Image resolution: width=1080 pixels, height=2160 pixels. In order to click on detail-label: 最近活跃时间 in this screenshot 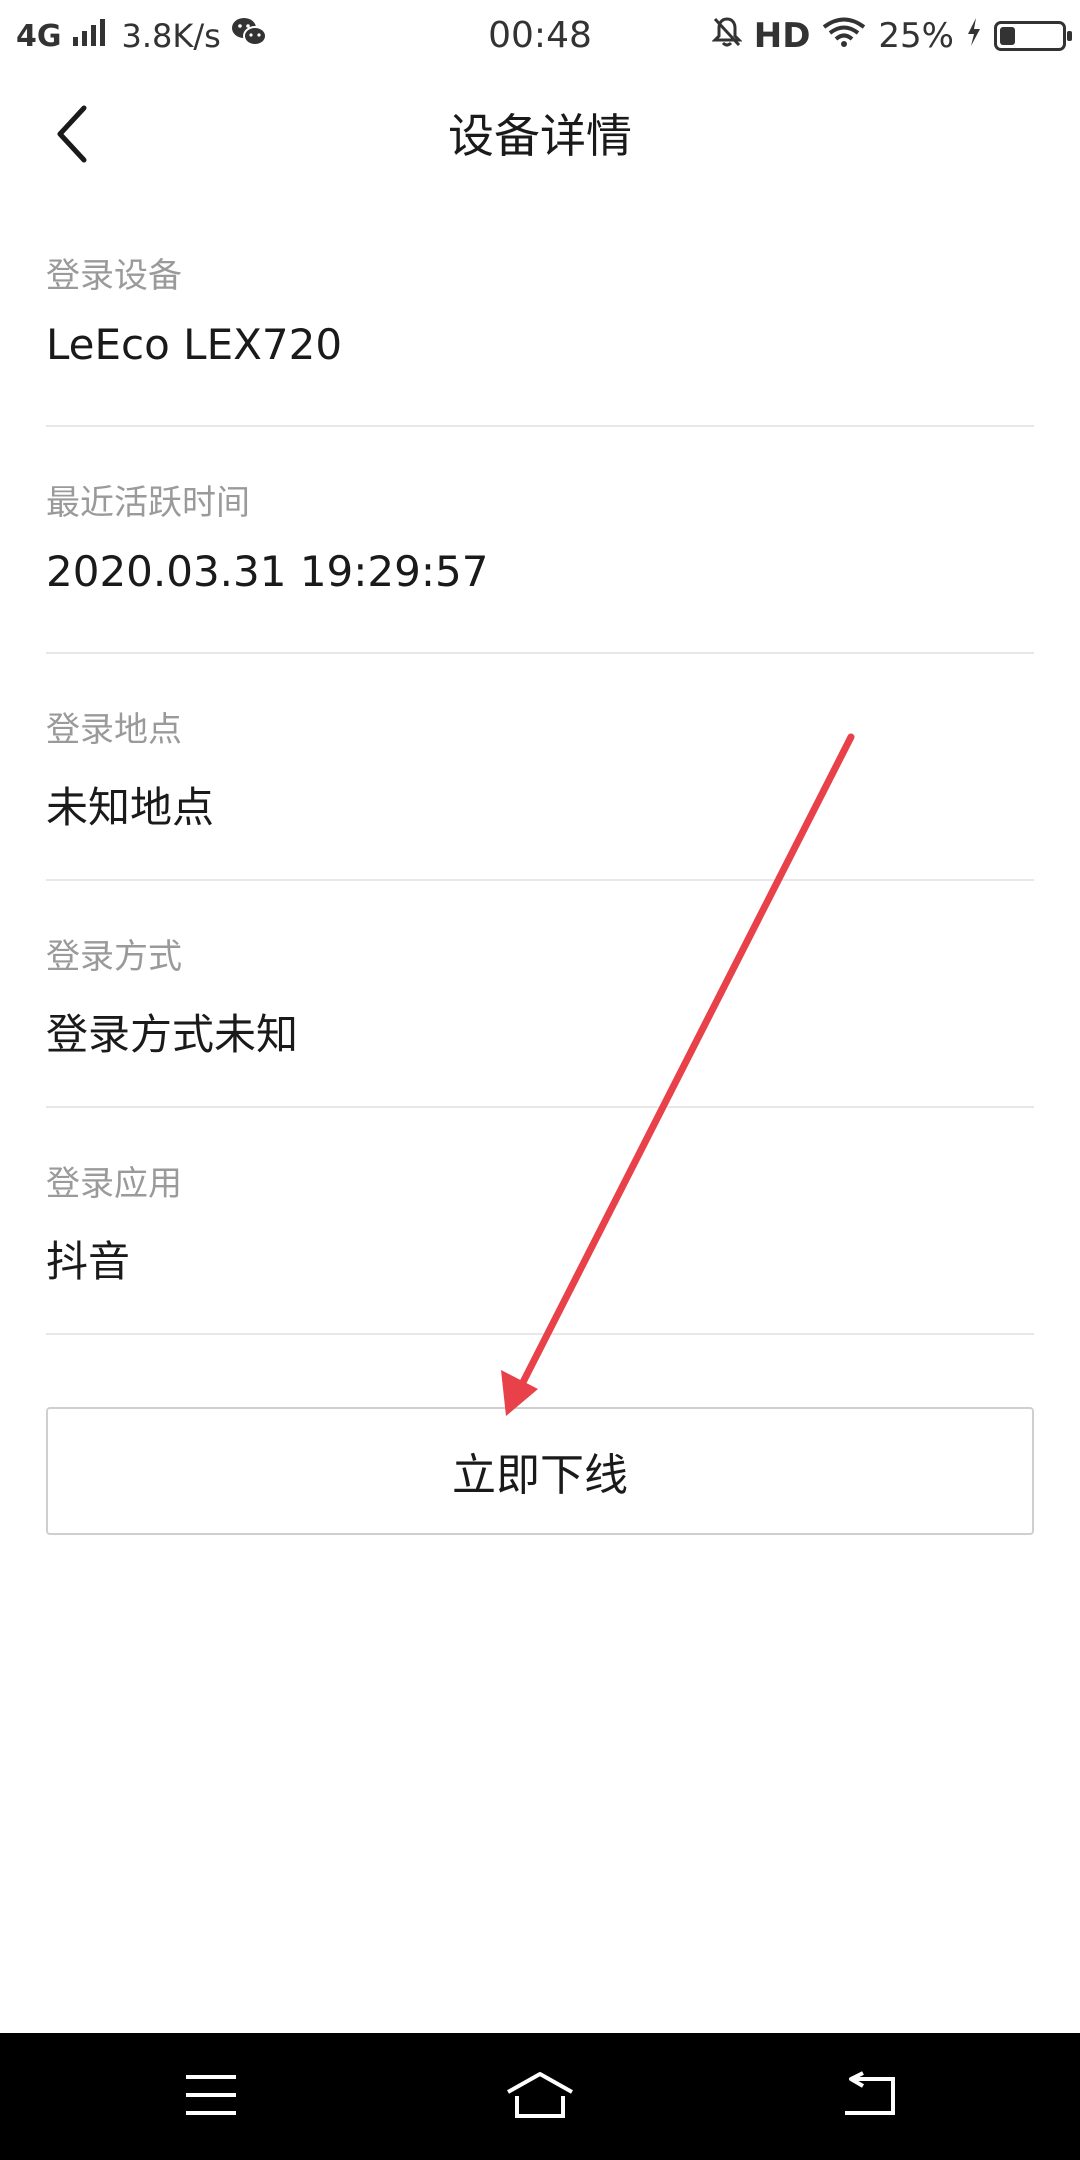, I will do `click(148, 503)`.